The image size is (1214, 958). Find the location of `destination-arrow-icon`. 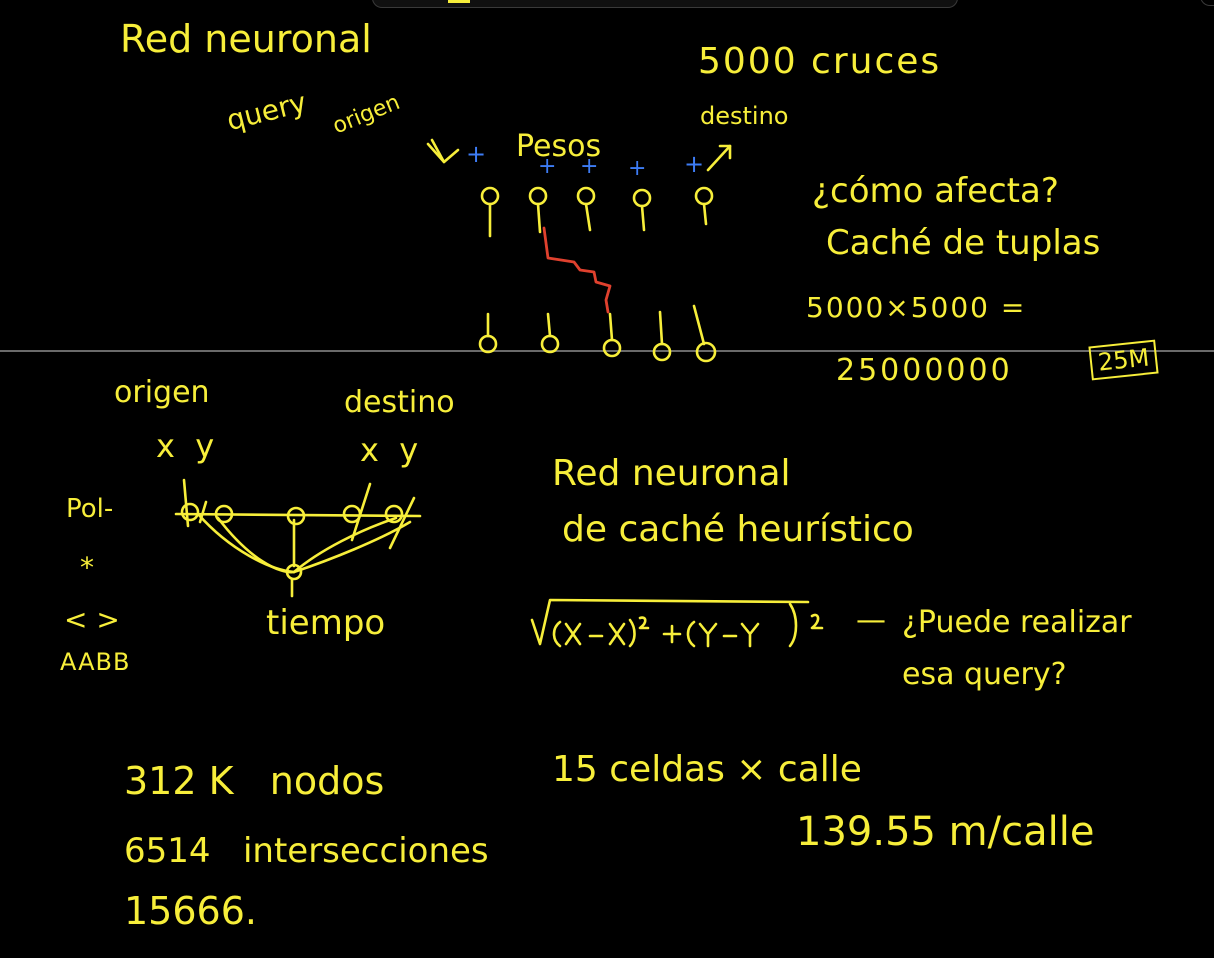

destination-arrow-icon is located at coordinates (719, 158).